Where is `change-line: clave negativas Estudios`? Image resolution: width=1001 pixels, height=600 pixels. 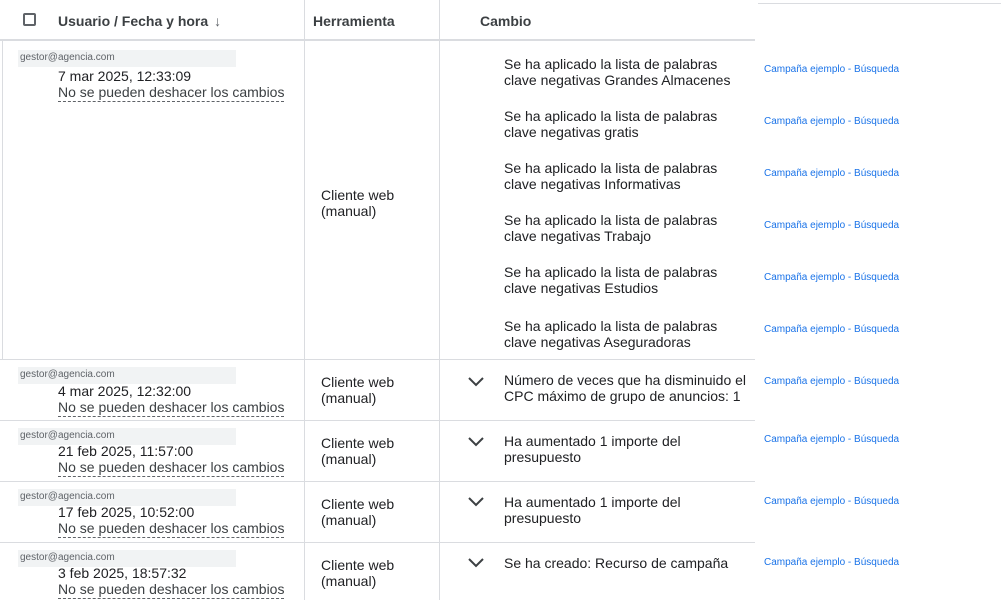
change-line: clave negativas Estudios is located at coordinates (581, 288).